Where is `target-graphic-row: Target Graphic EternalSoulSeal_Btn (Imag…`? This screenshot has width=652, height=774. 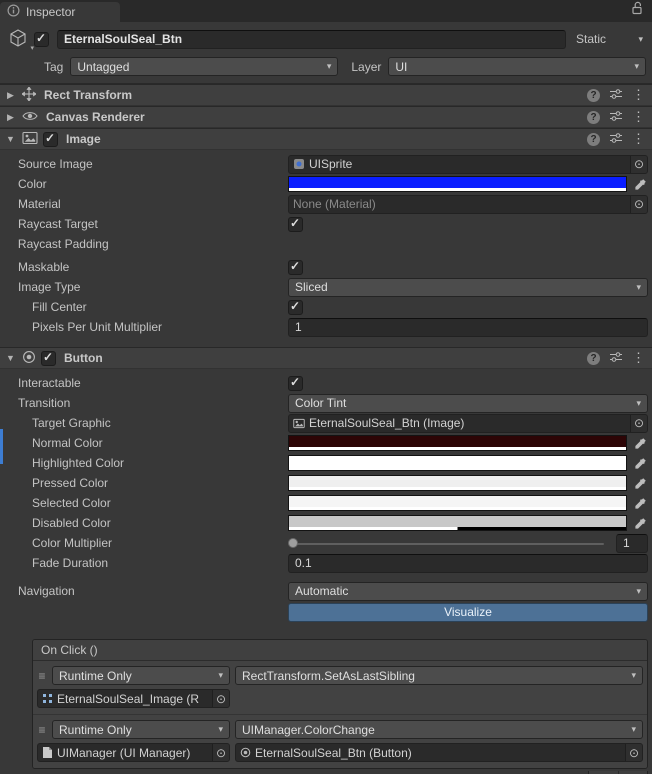 target-graphic-row: Target Graphic EternalSoulSeal_Btn (Imag… is located at coordinates (324, 423).